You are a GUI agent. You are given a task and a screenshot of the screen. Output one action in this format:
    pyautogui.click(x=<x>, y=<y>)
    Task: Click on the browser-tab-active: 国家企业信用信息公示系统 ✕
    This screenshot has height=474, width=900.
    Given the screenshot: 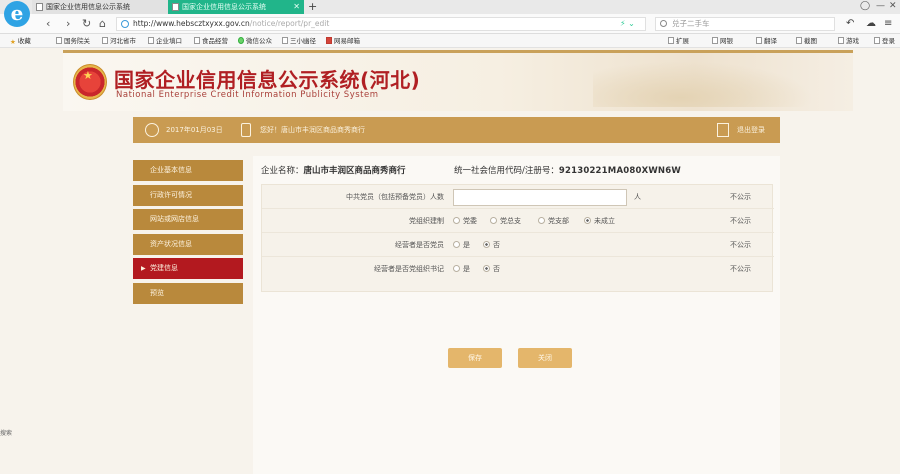 What is the action you would take?
    pyautogui.click(x=236, y=7)
    